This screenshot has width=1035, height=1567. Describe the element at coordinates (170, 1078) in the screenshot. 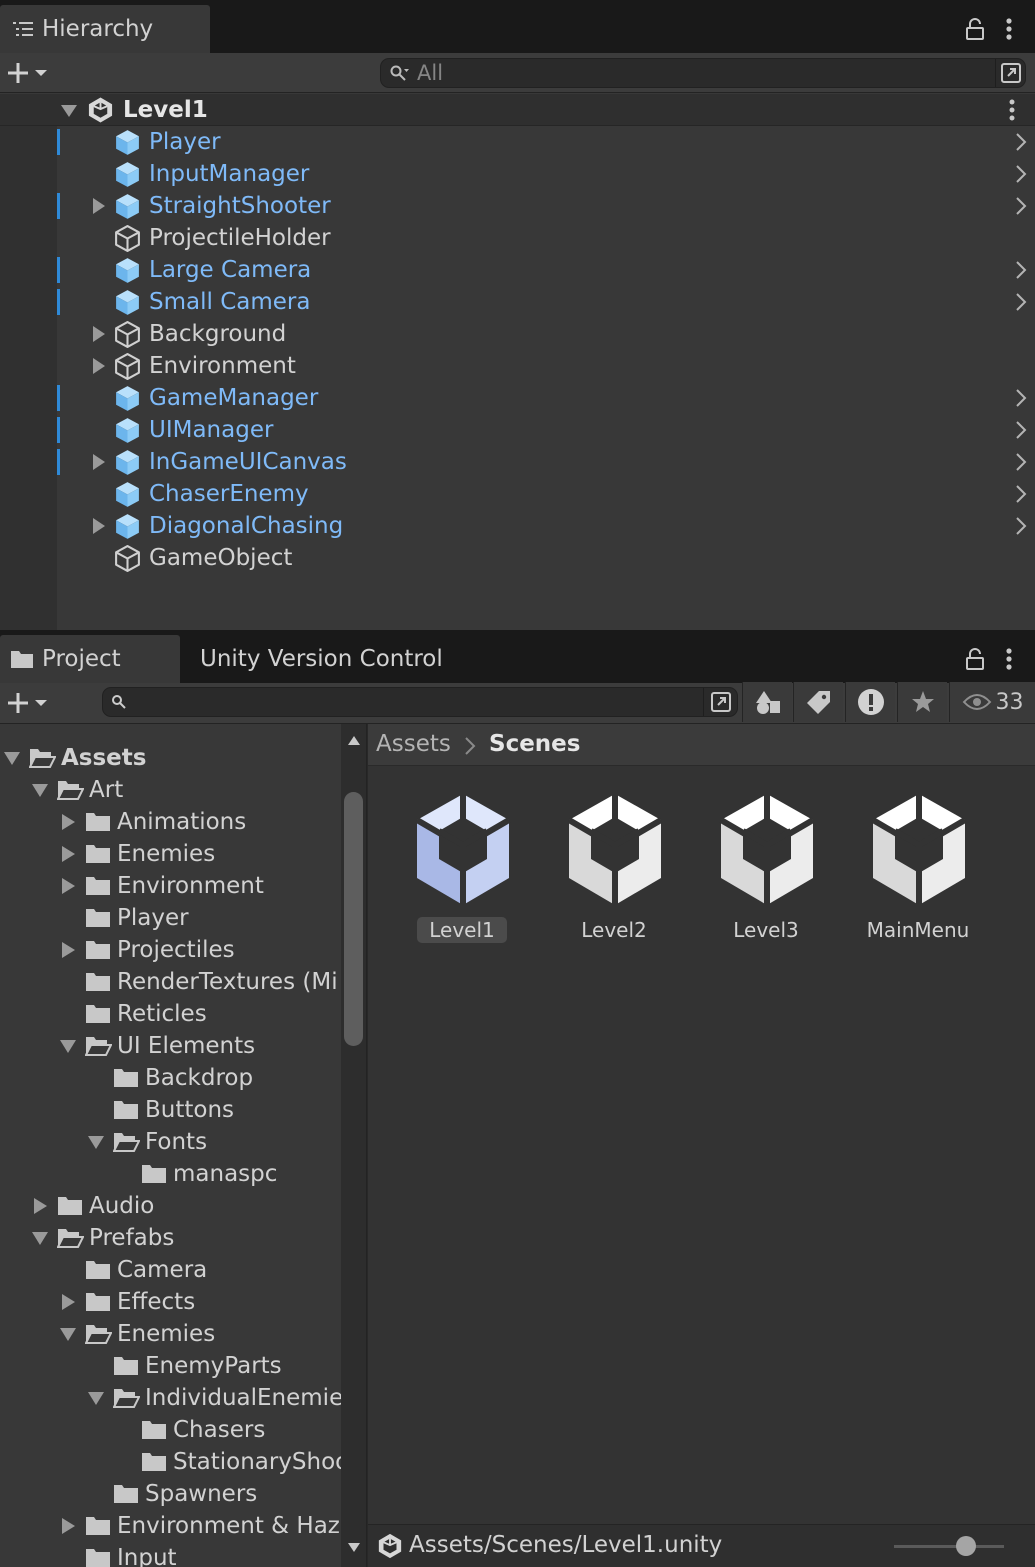

I see `folder-tree-item: Backdrop` at that location.